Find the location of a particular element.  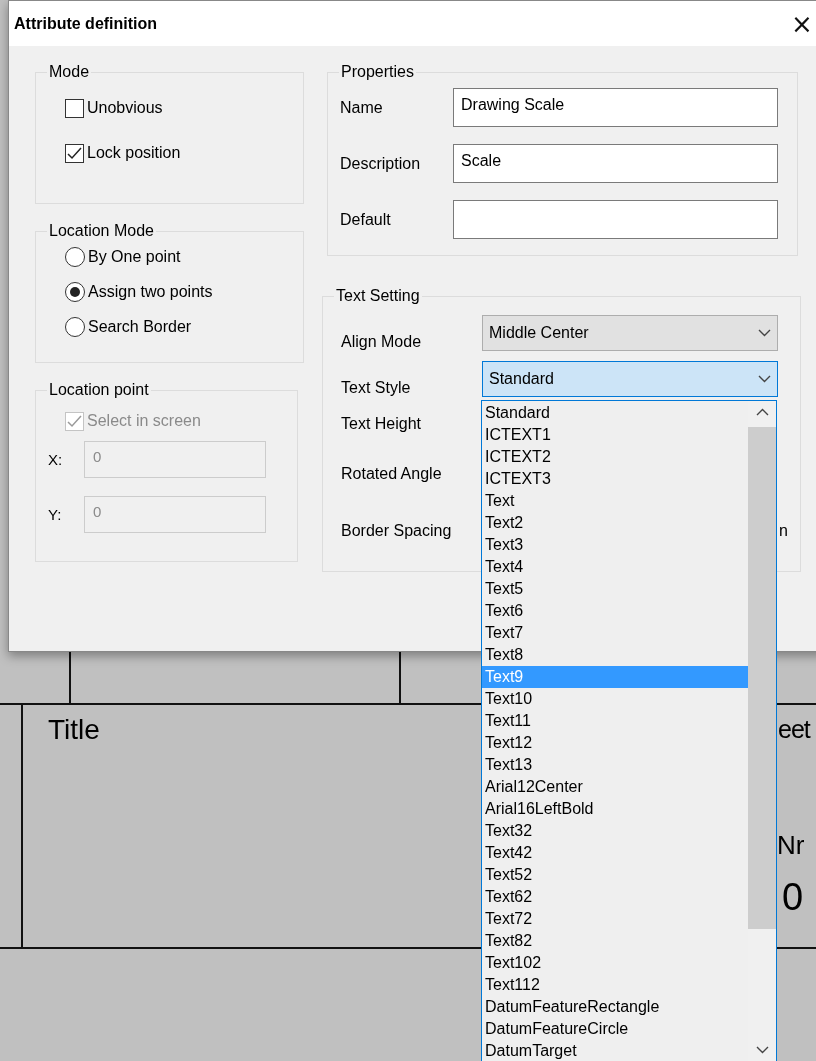

checkbox-label: Lock position is located at coordinates (134, 153).